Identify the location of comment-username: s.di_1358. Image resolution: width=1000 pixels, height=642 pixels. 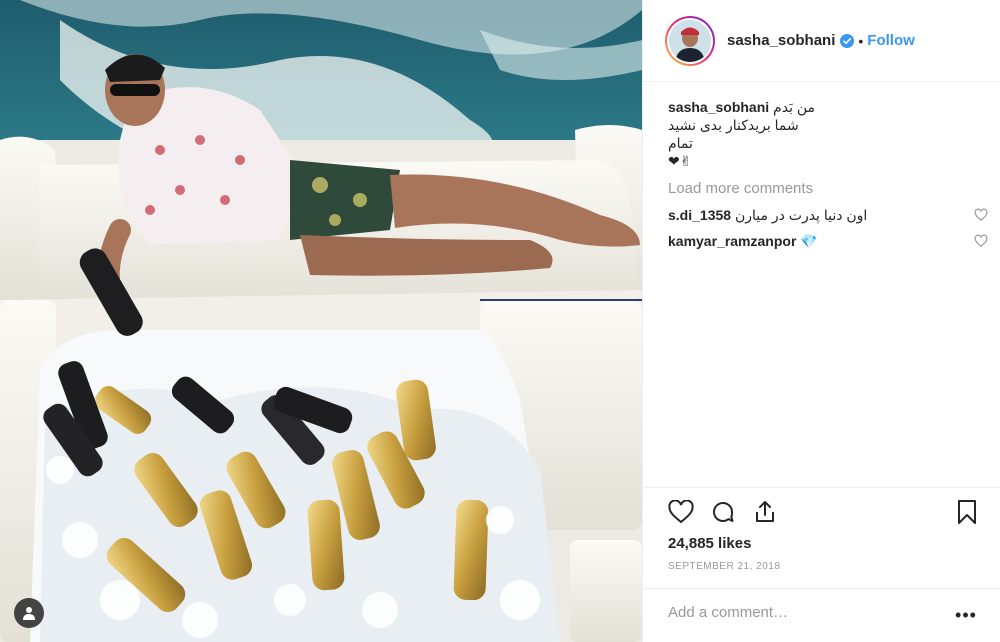
(699, 215).